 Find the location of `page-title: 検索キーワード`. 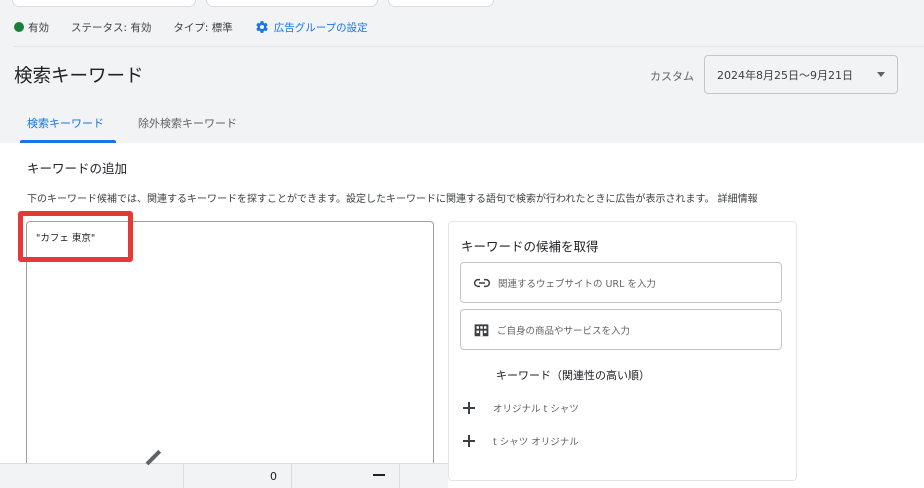

page-title: 検索キーワード is located at coordinates (79, 76).